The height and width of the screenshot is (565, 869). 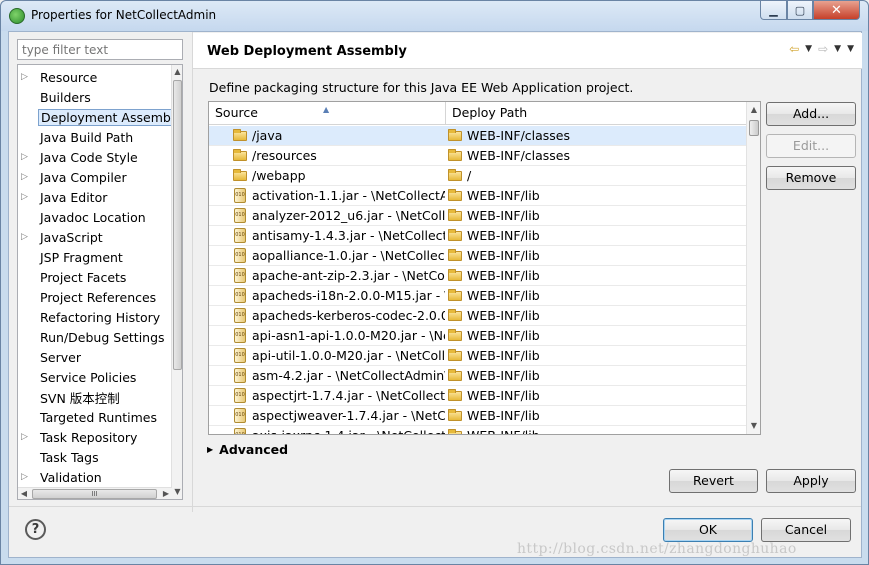 What do you see at coordinates (95, 297) in the screenshot?
I see `tree-item: Project References` at bounding box center [95, 297].